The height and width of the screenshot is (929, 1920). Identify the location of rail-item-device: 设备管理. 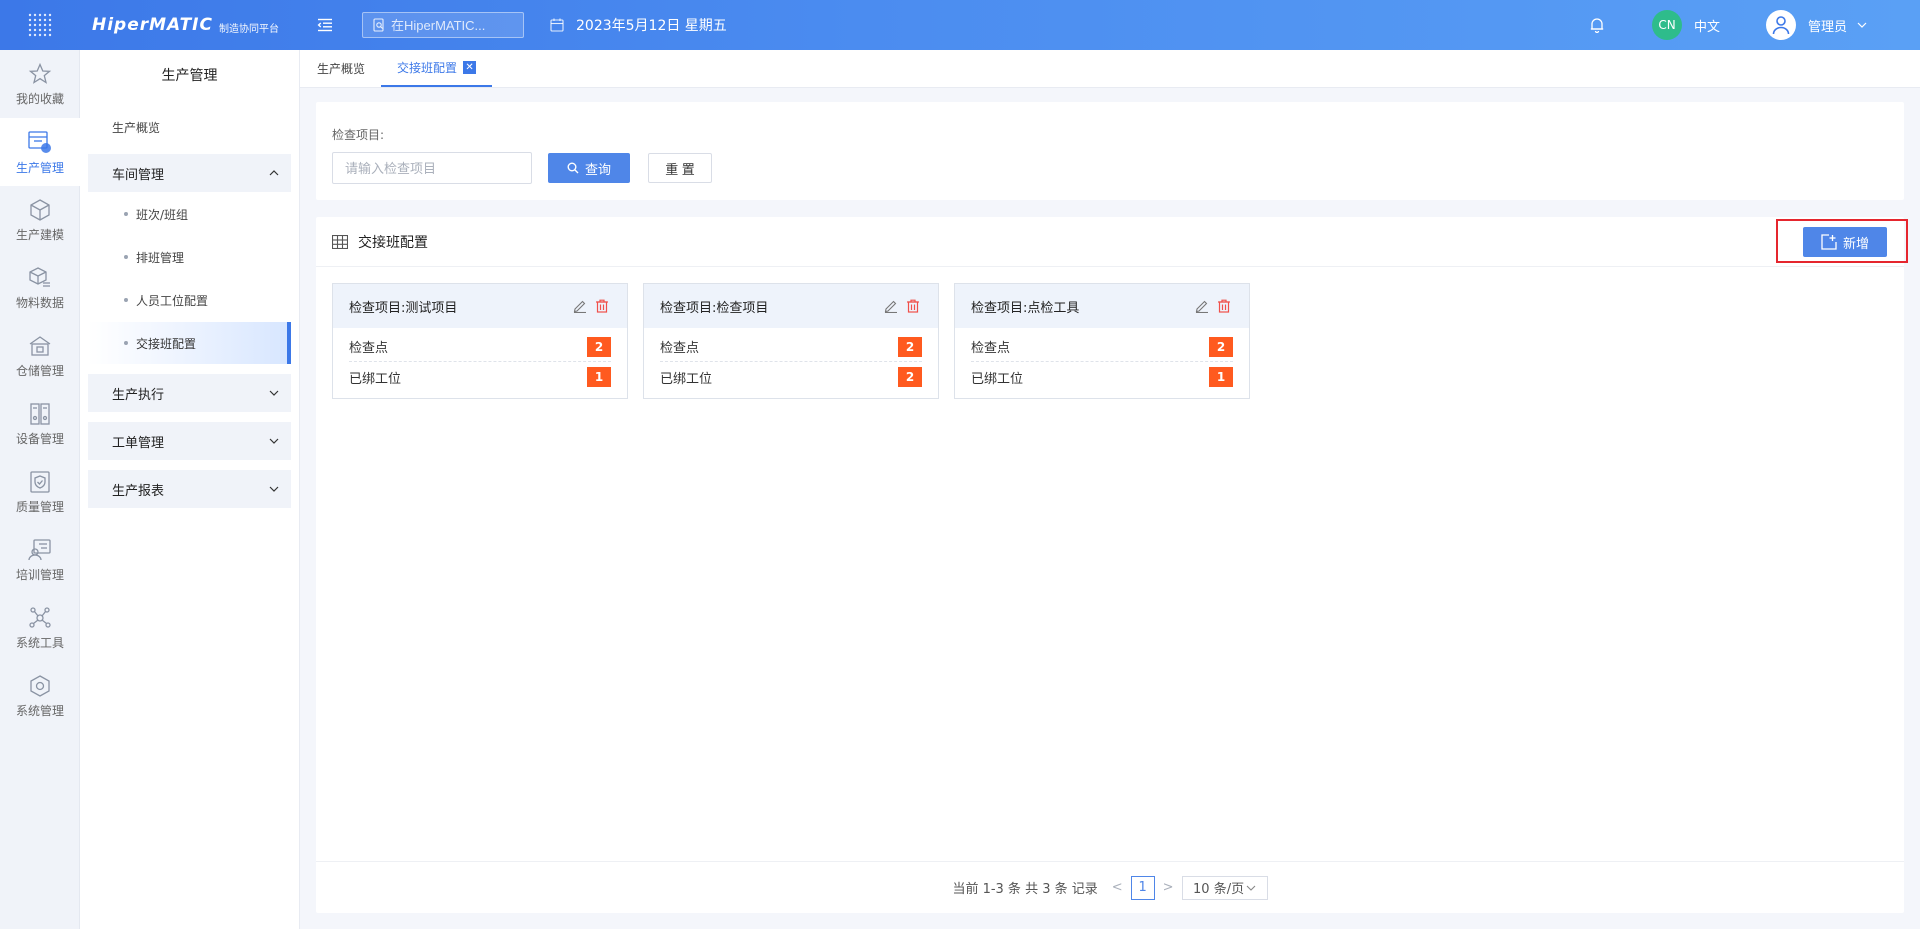
(40, 424).